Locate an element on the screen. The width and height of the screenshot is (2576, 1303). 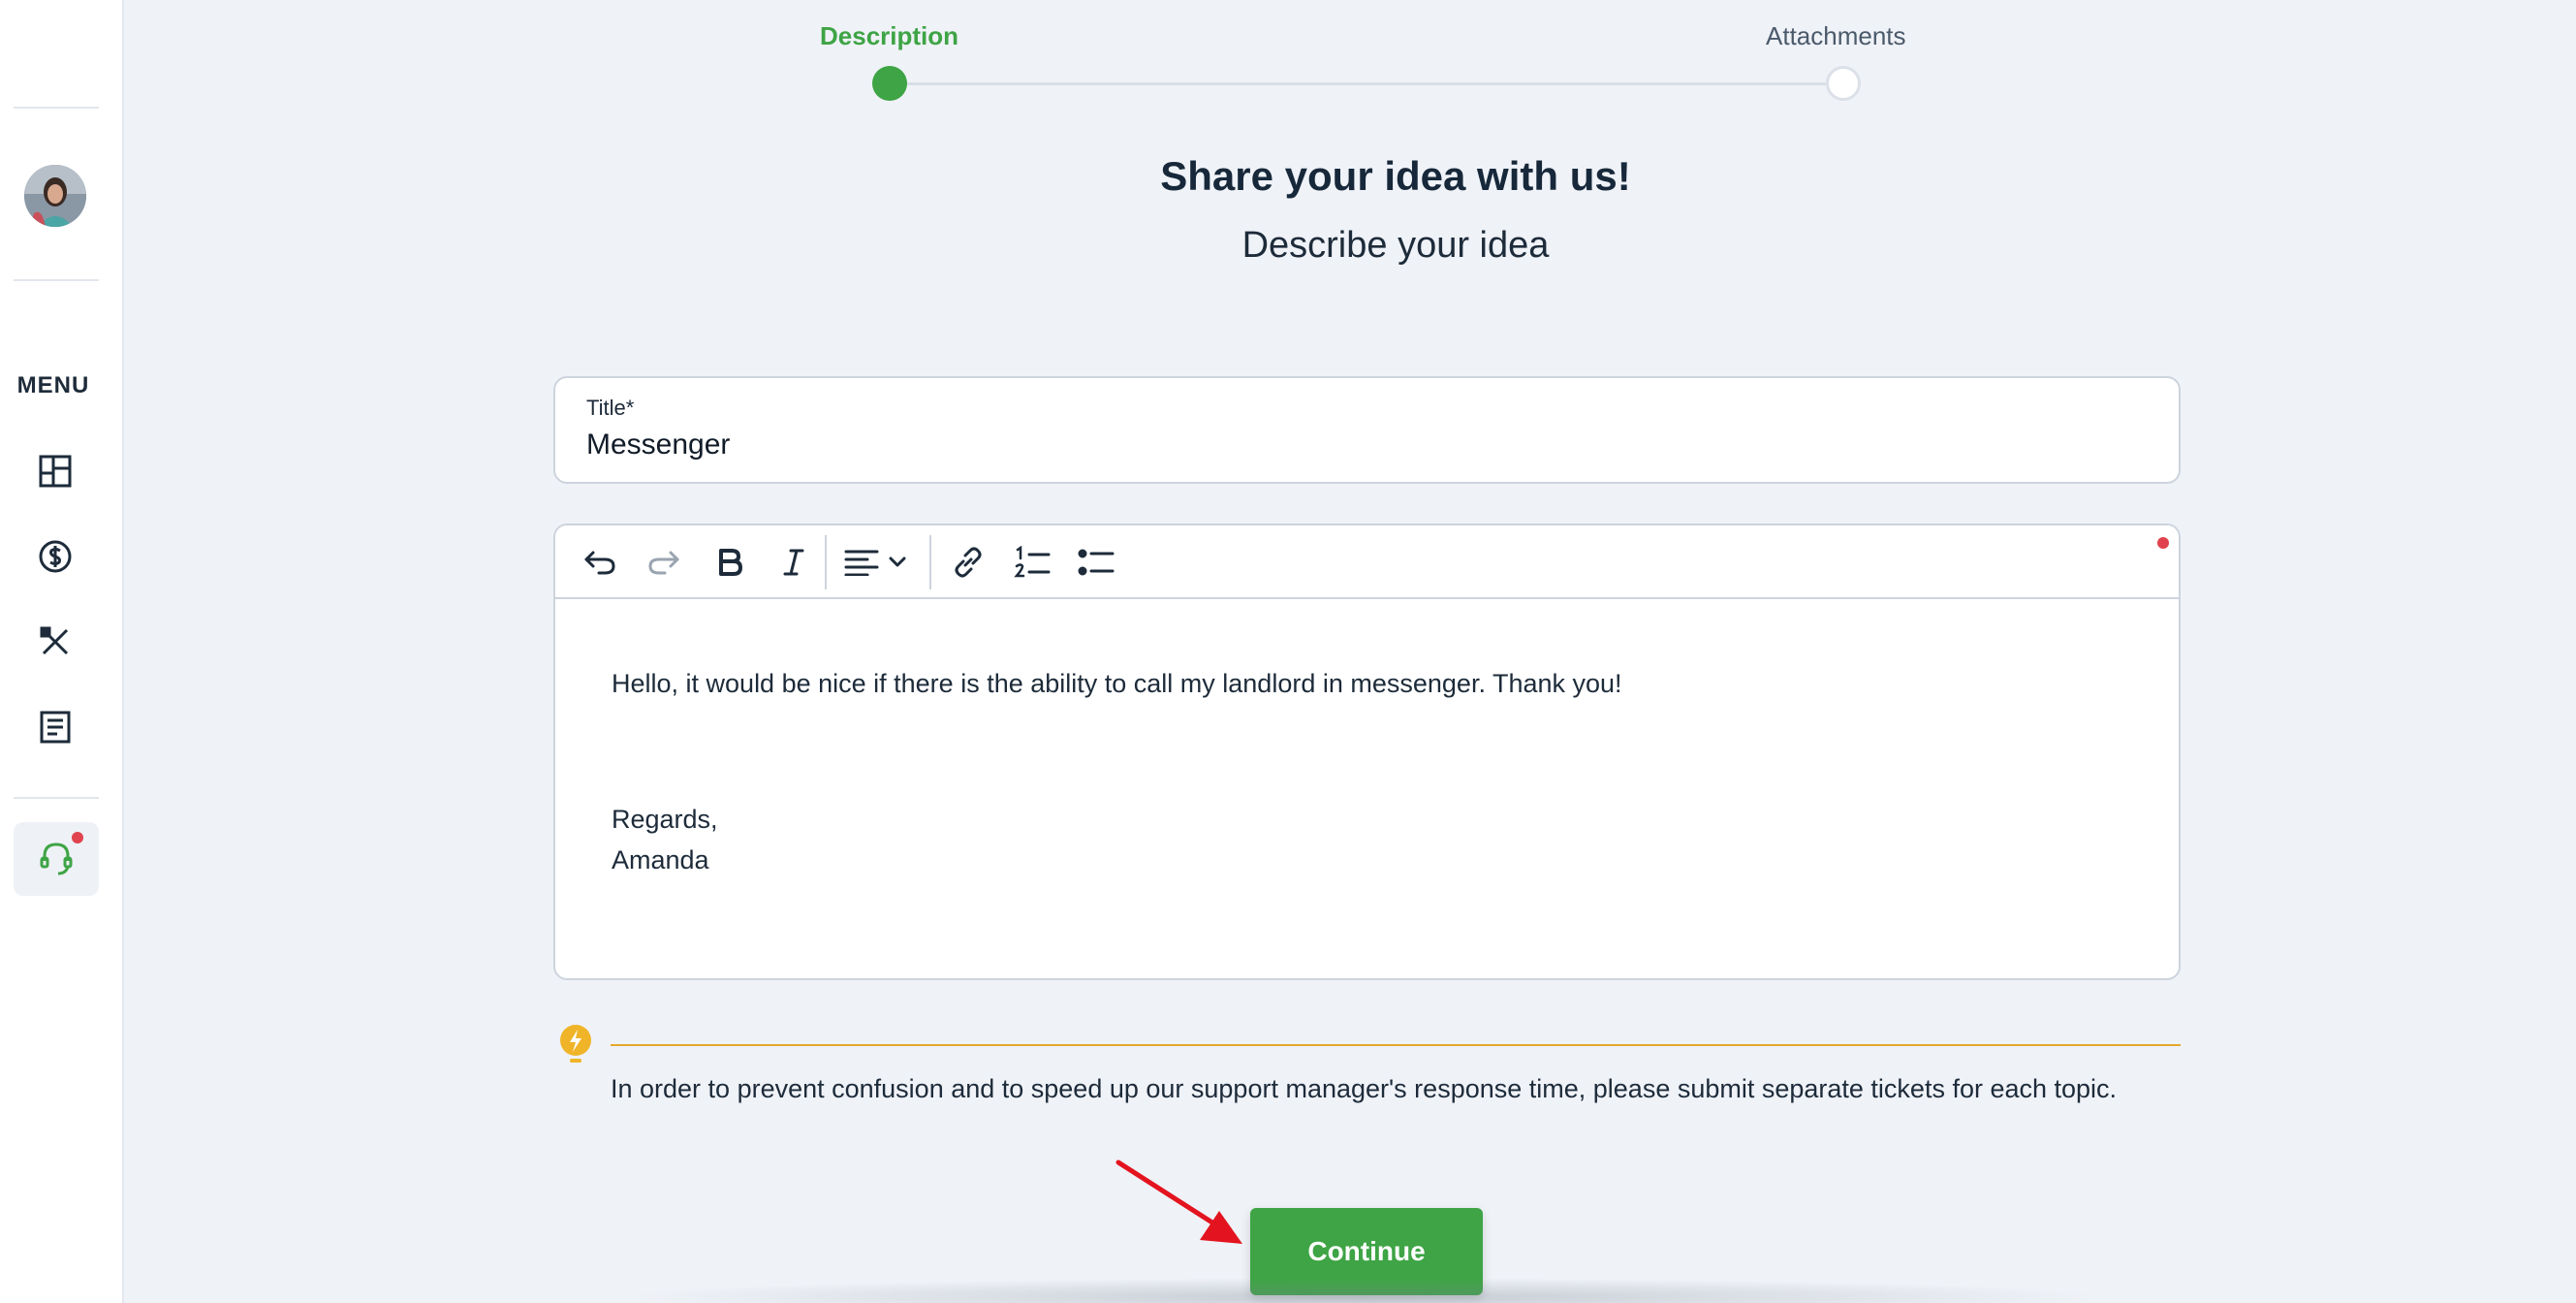
tools-icon is located at coordinates (54, 640).